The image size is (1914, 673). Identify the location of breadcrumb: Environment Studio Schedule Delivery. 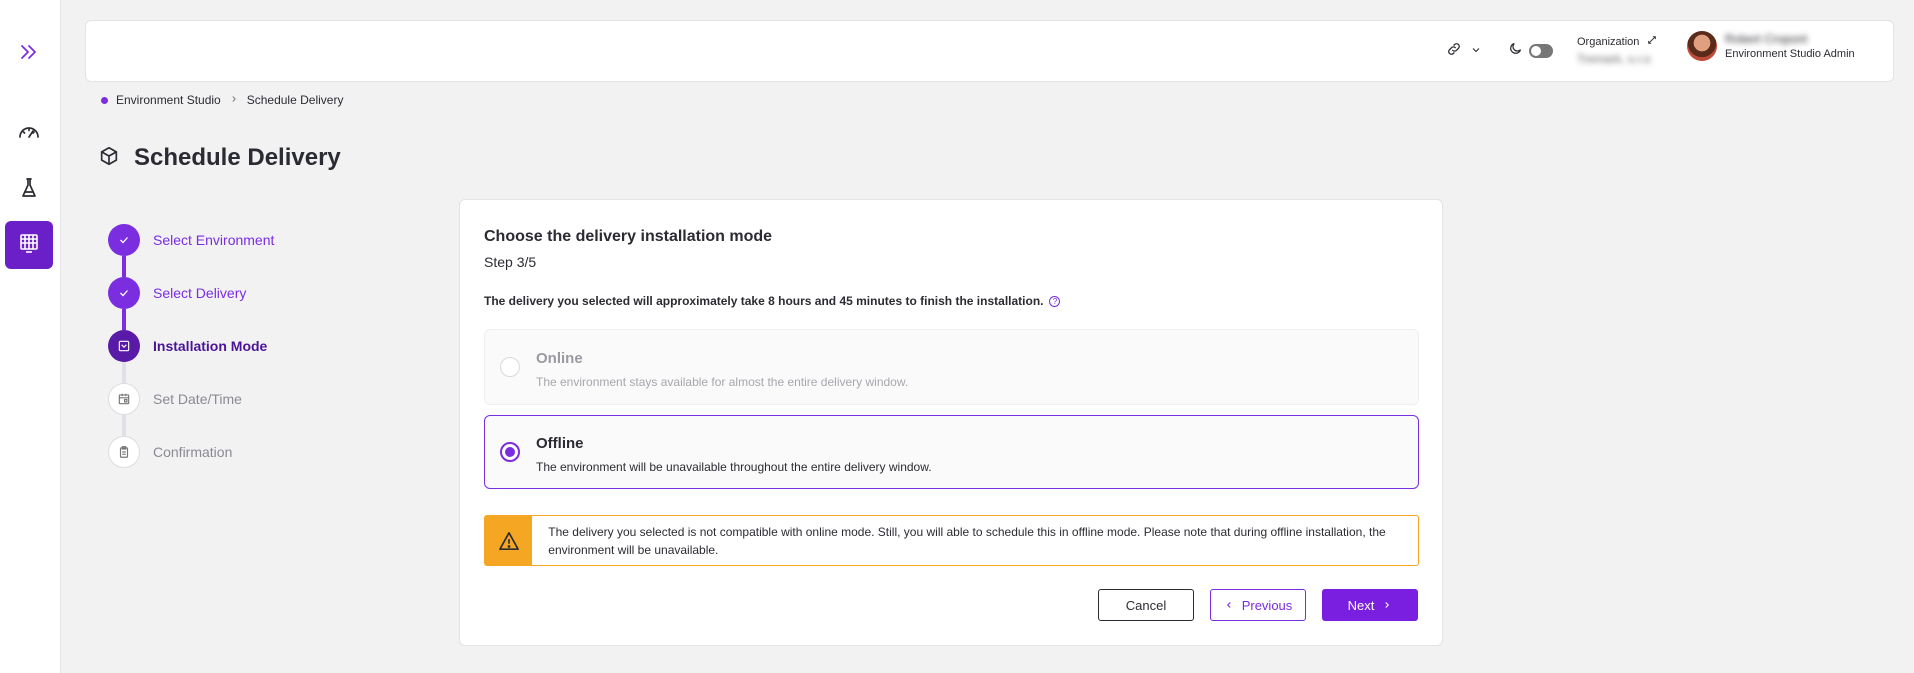
(222, 100).